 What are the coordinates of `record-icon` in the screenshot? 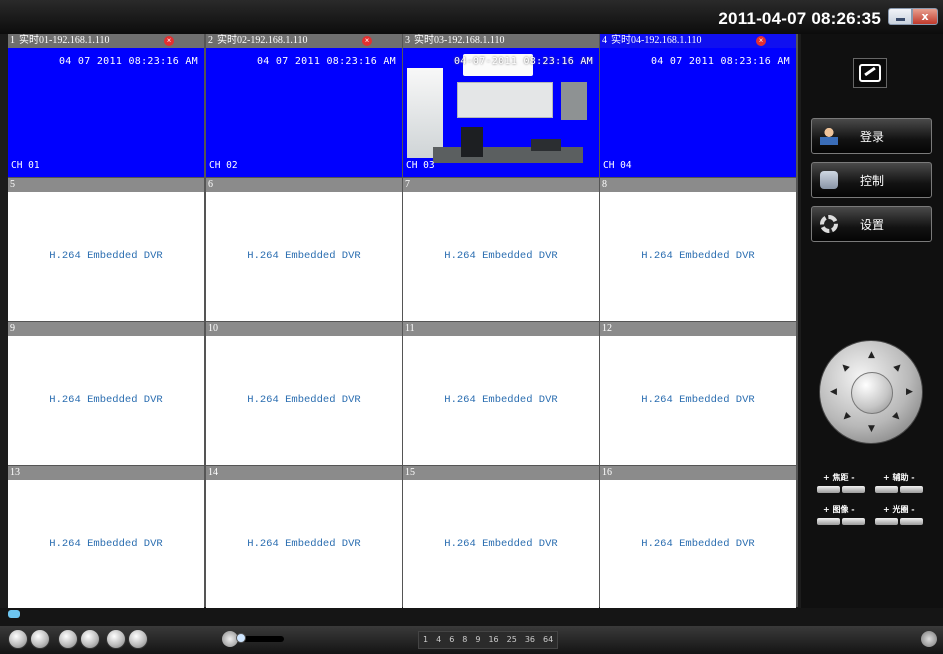 It's located at (68, 639).